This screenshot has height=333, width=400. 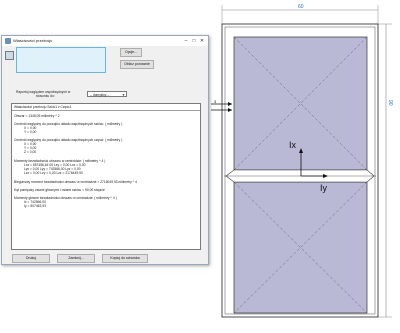 I want to click on left-marker-label: 3, so click(x=215, y=101).